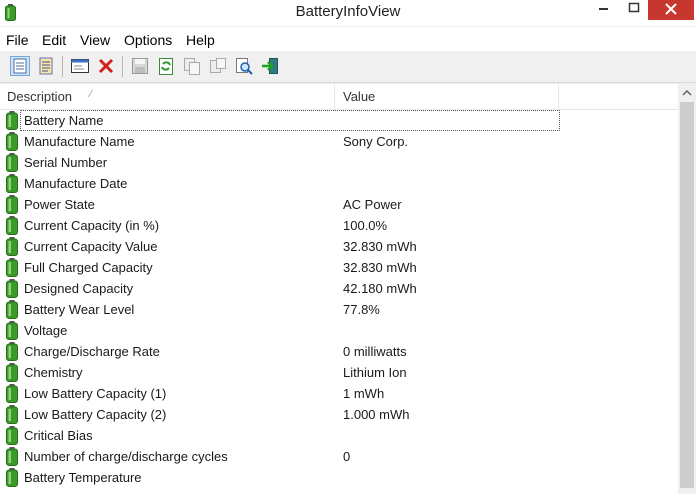 Image resolution: width=696 pixels, height=494 pixels. I want to click on row-description: Current Capacity Value, so click(91, 246).